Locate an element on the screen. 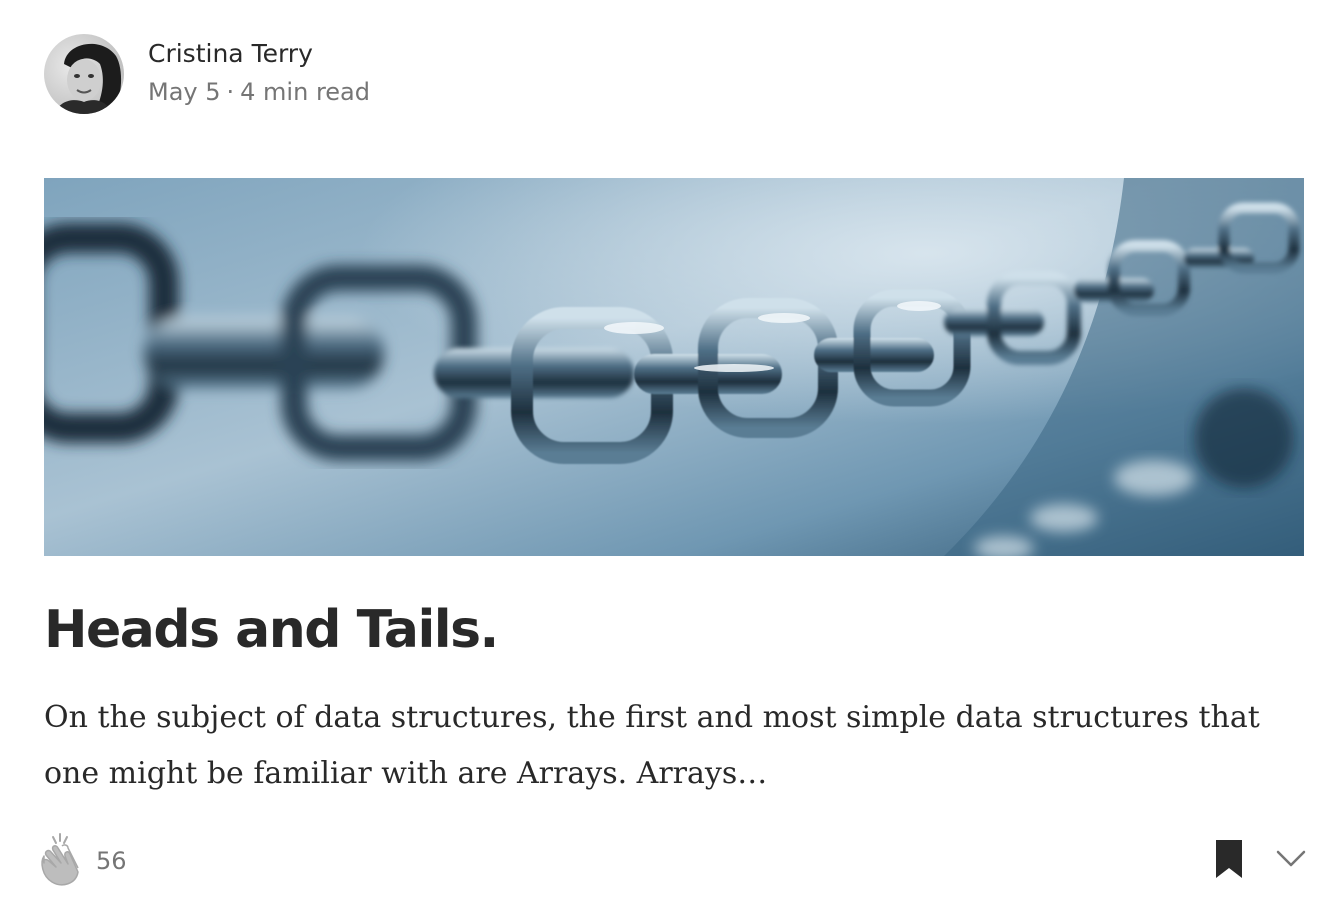 The width and height of the screenshot is (1344, 918). chevron-down-icon is located at coordinates (1291, 858).